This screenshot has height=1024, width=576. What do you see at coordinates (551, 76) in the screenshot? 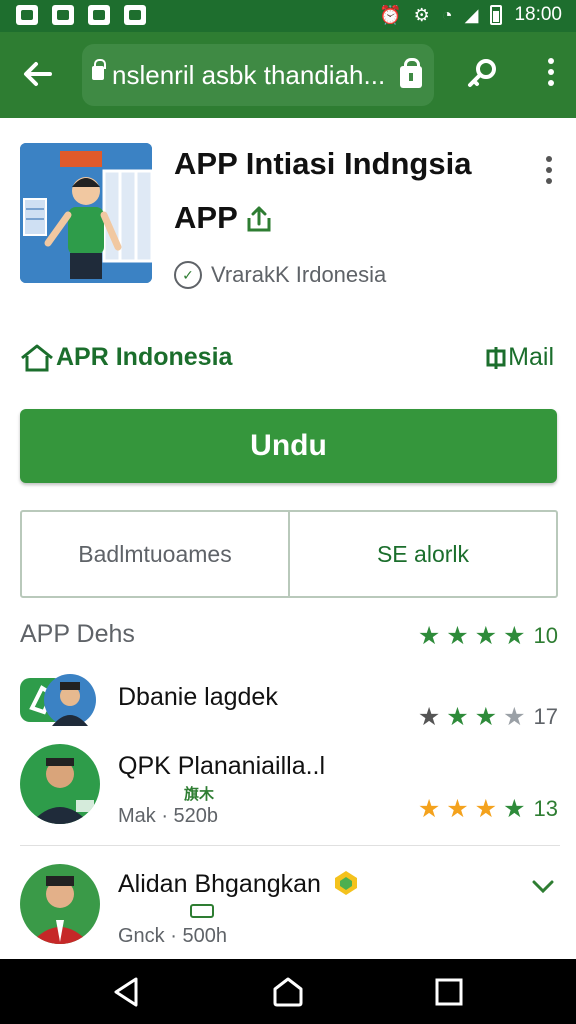
I see `overflow-menu-icon` at bounding box center [551, 76].